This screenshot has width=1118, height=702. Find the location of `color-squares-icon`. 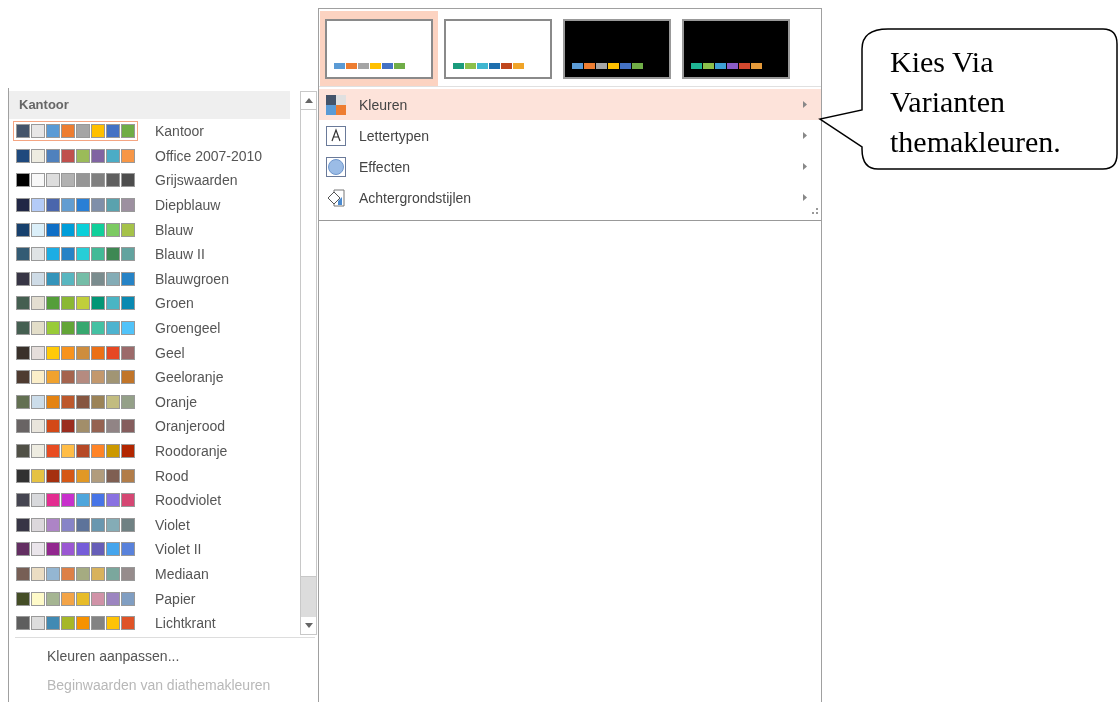

color-squares-icon is located at coordinates (336, 104).